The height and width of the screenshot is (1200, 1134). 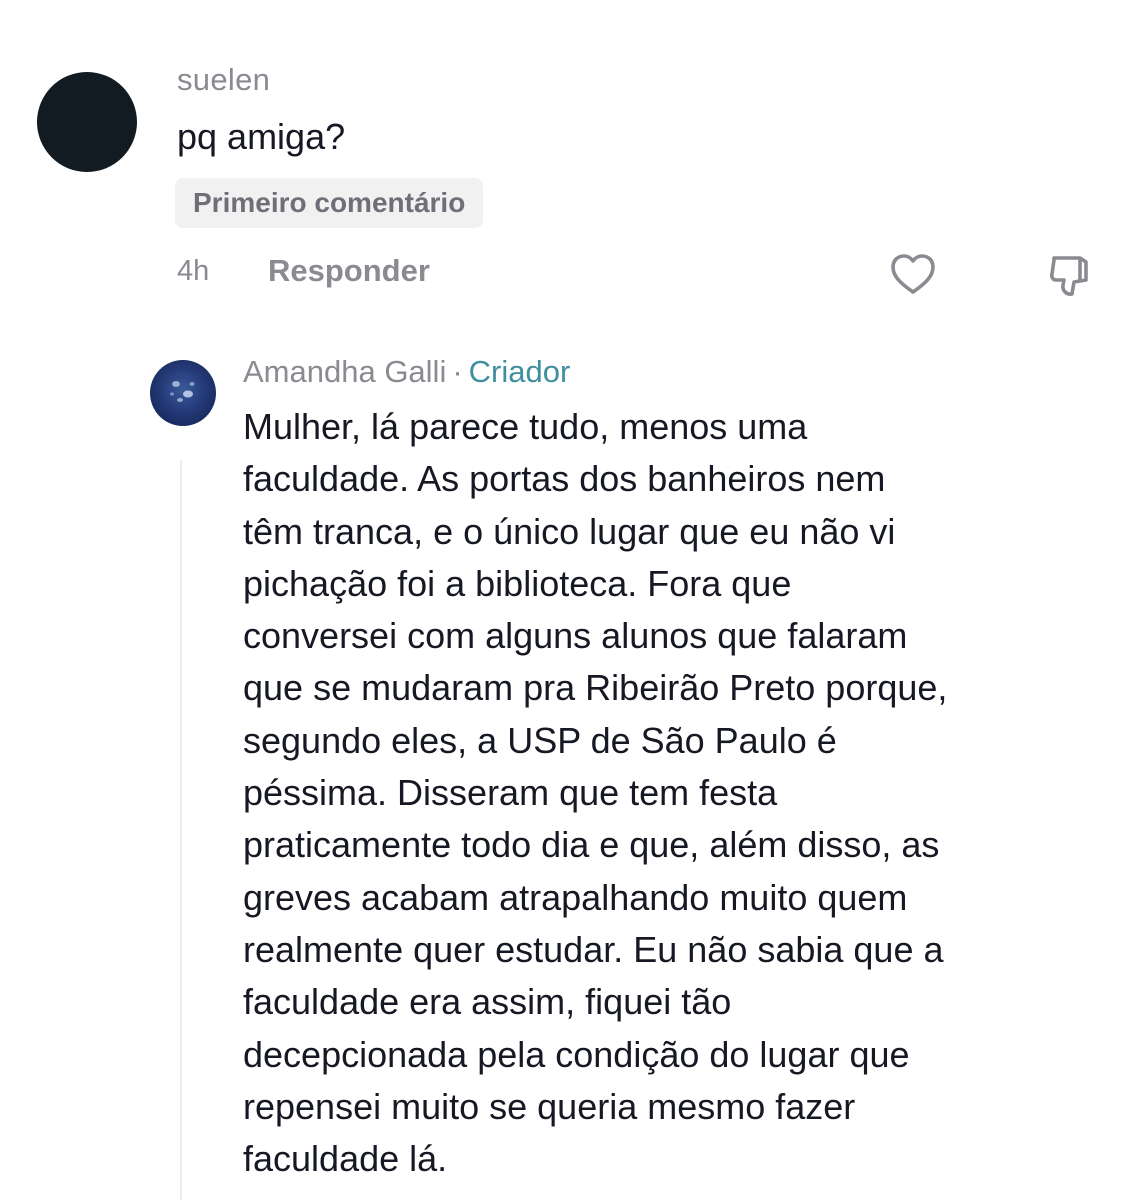 What do you see at coordinates (183, 393) in the screenshot?
I see `reply-avatar` at bounding box center [183, 393].